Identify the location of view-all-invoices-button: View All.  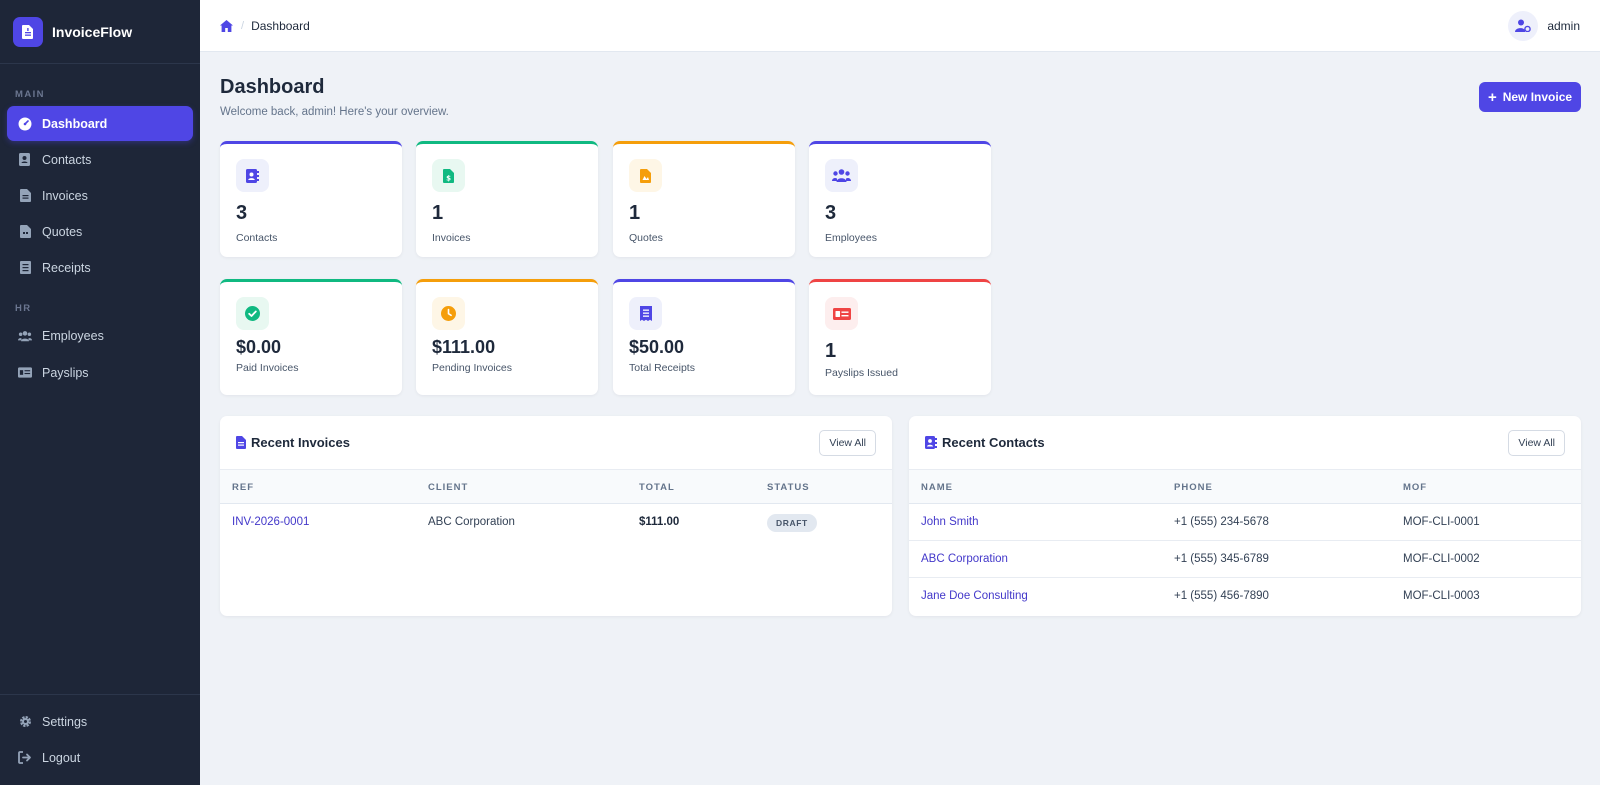
(847, 442).